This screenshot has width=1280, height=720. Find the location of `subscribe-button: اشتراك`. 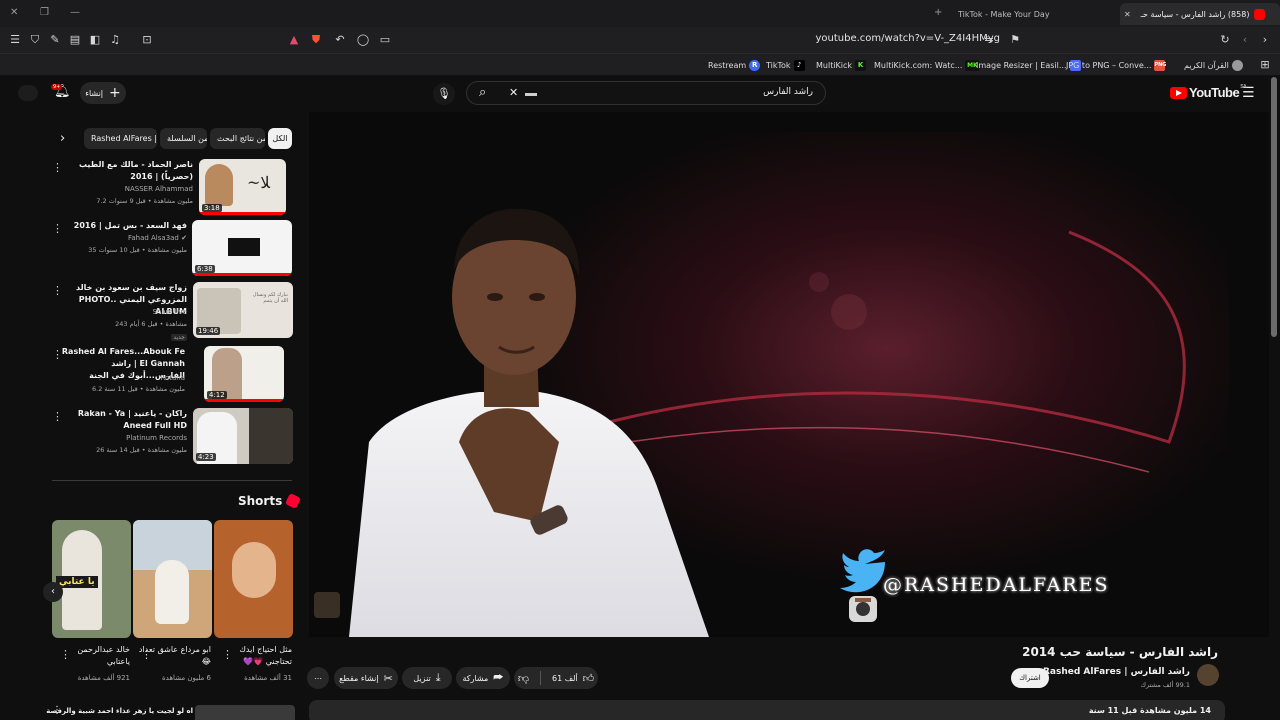

subscribe-button: اشتراك is located at coordinates (1030, 678).